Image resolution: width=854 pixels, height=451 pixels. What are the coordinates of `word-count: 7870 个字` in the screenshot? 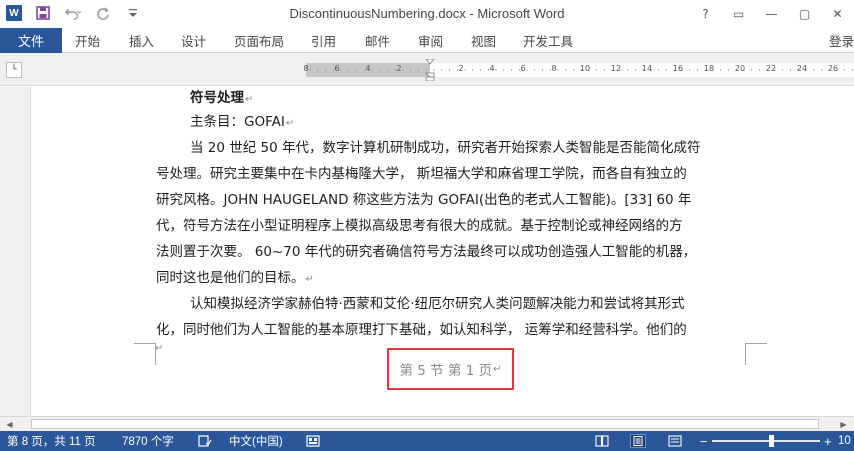 It's located at (148, 441).